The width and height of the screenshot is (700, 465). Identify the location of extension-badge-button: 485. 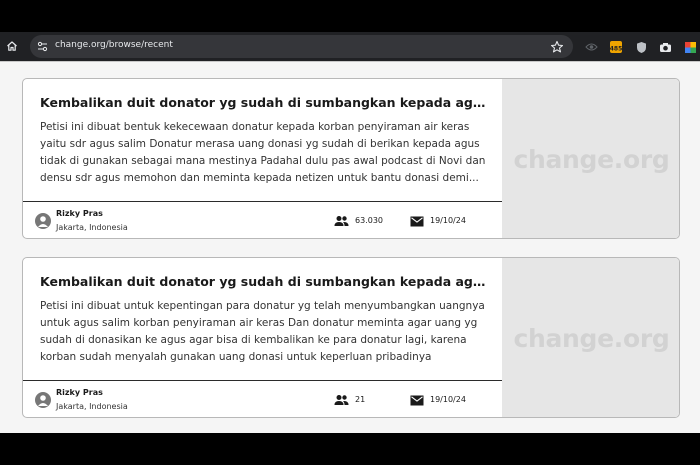
(616, 47).